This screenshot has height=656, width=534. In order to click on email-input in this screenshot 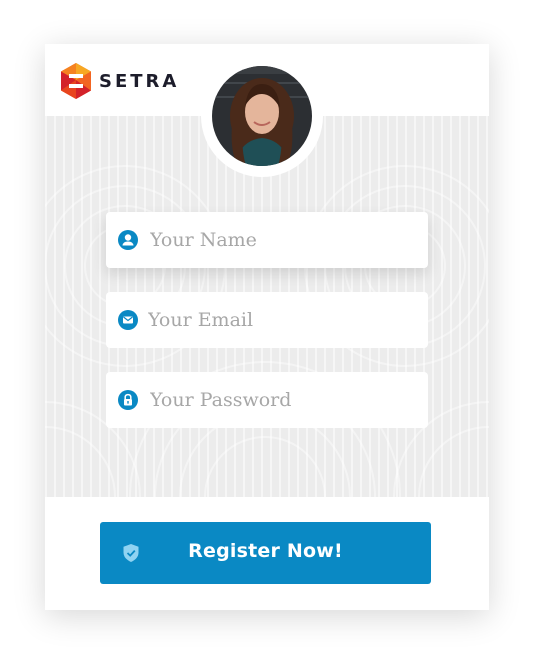, I will do `click(283, 320)`.